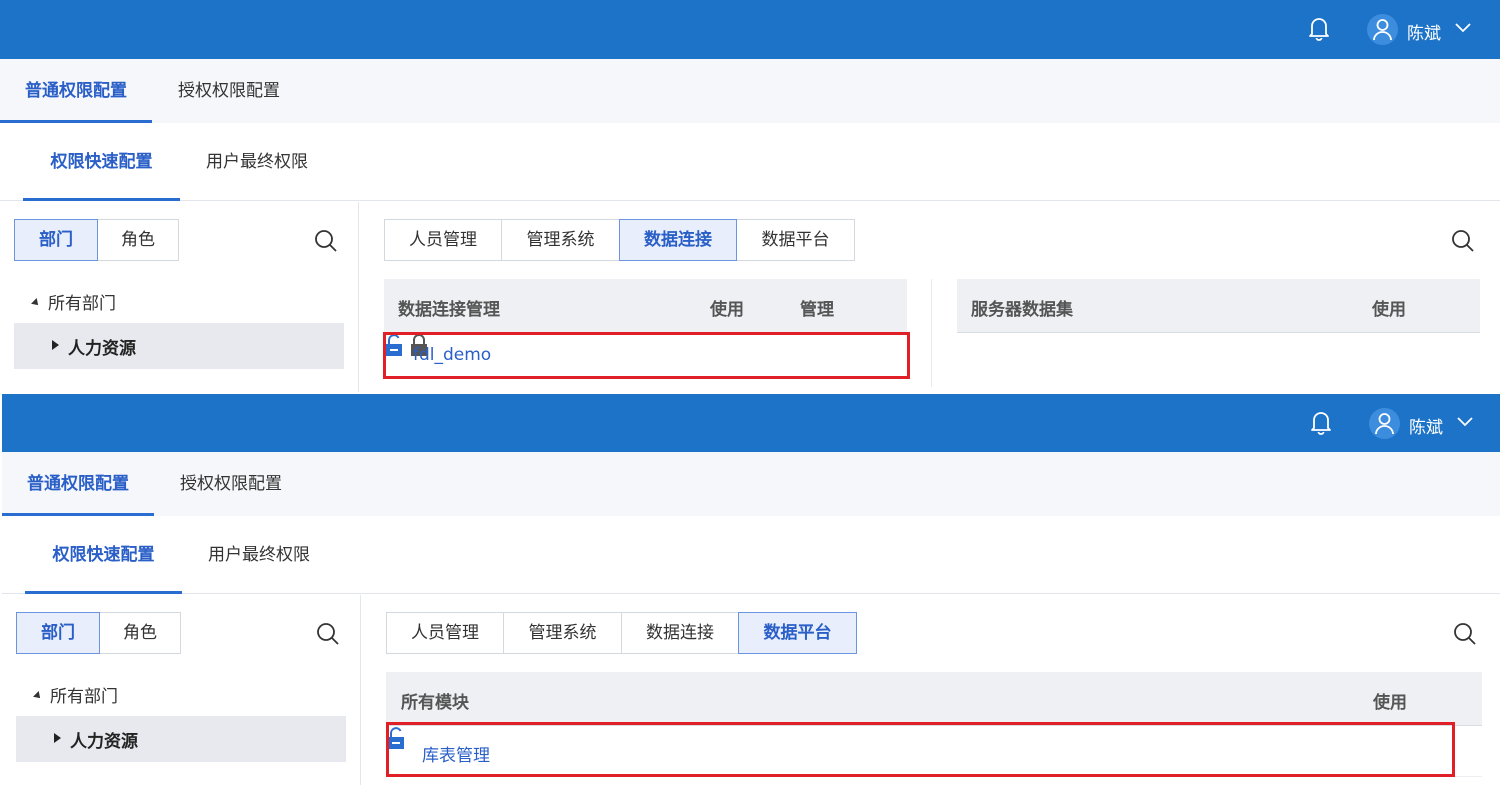 The height and width of the screenshot is (786, 1500). Describe the element at coordinates (817, 310) in the screenshot. I see `header-manage: 管理` at that location.